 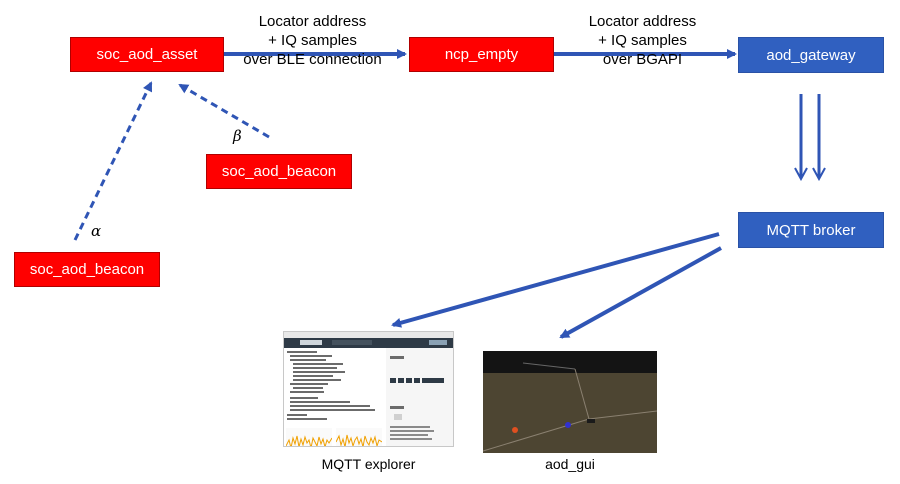 I want to click on arrow-broker-to-explorer, so click(x=555, y=280).